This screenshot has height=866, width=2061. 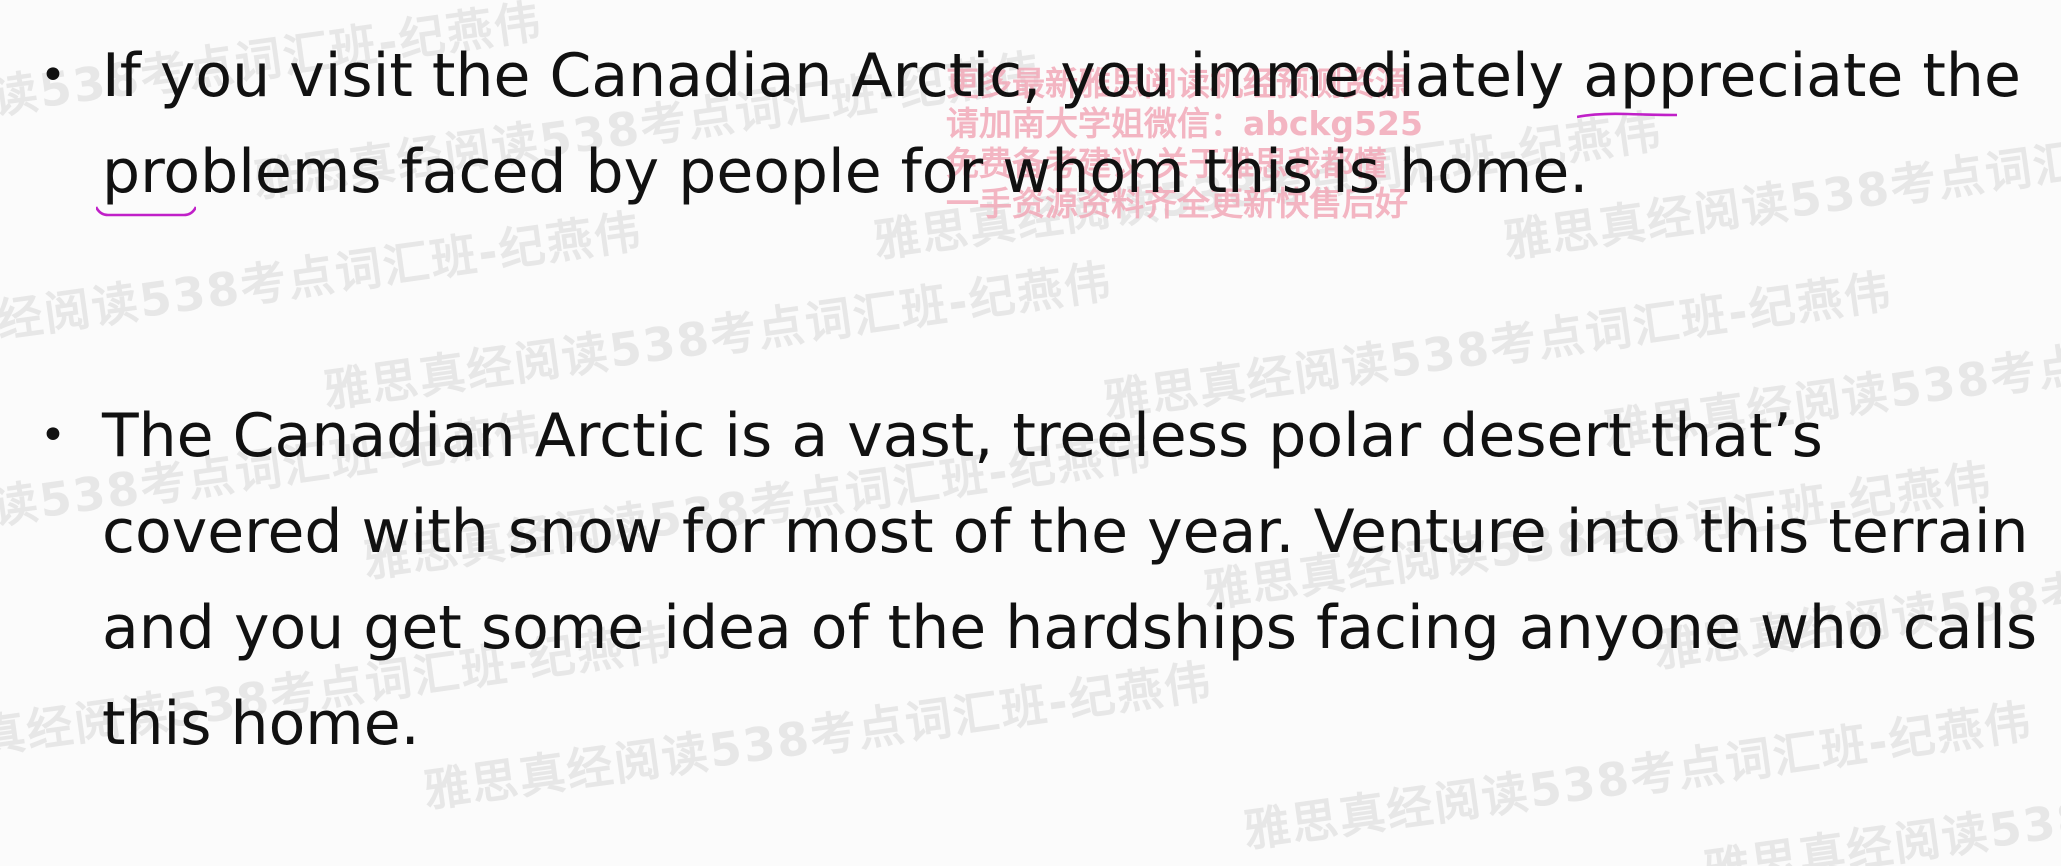 I want to click on bullet-text-segment: for whom this is home., so click(x=1235, y=172).